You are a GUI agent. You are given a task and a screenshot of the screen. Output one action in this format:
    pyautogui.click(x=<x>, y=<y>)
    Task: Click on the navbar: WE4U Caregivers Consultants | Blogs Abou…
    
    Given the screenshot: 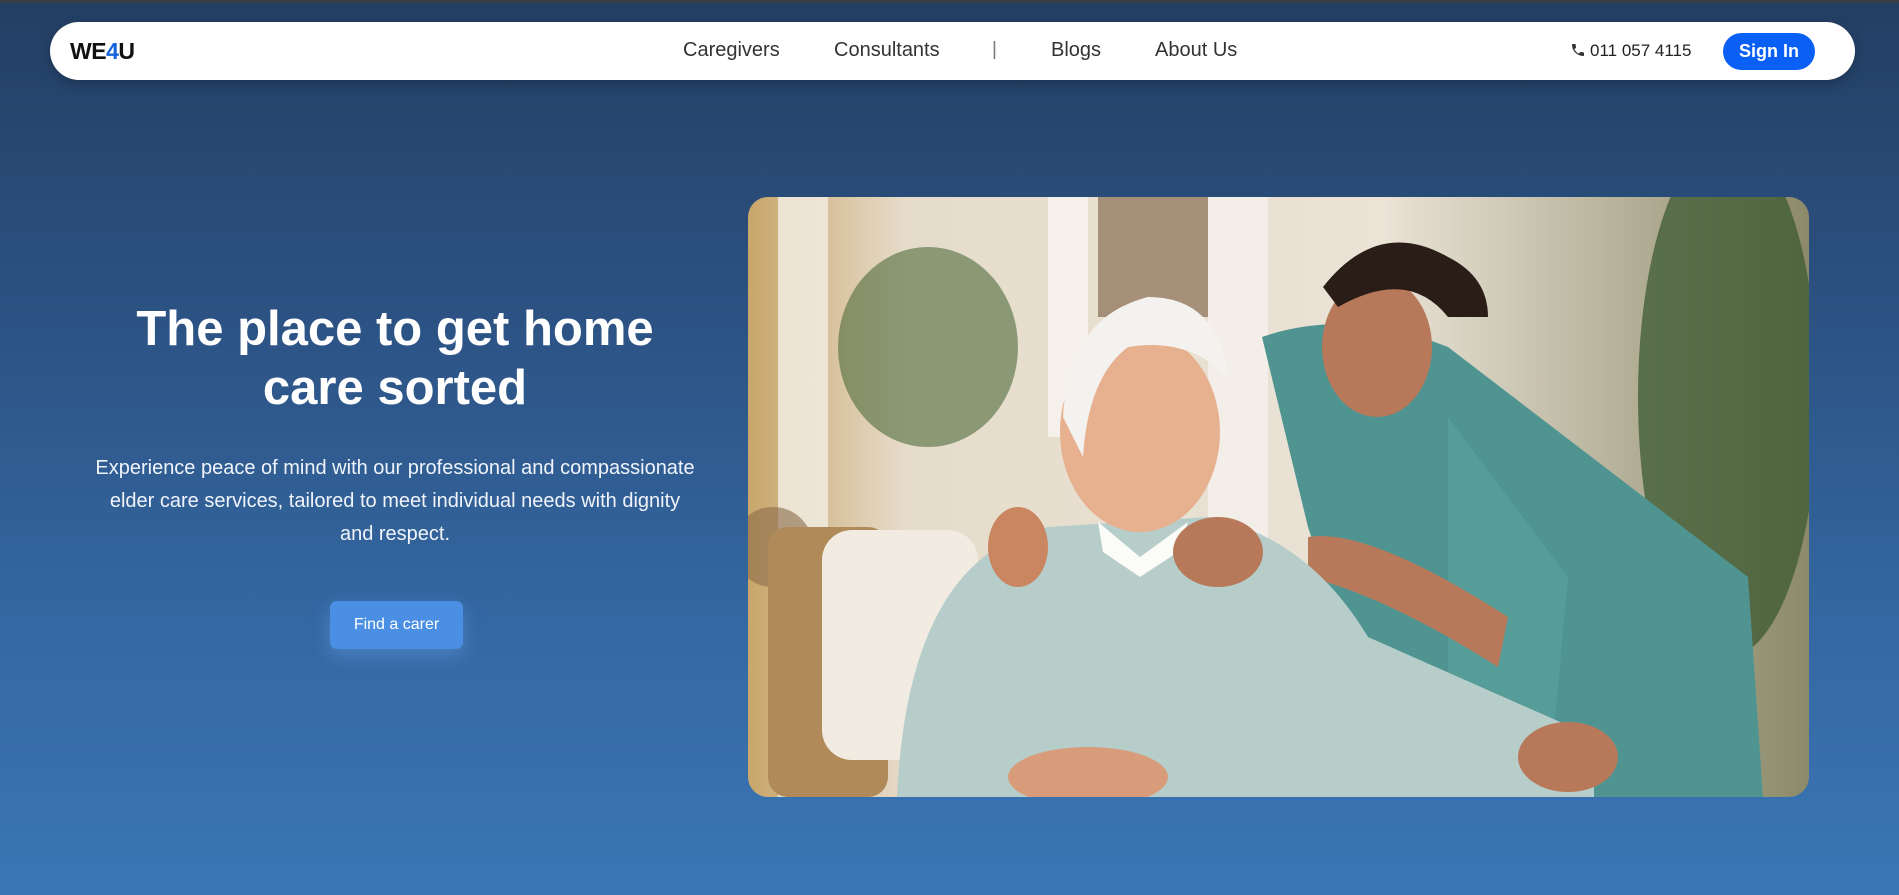 What is the action you would take?
    pyautogui.click(x=952, y=51)
    